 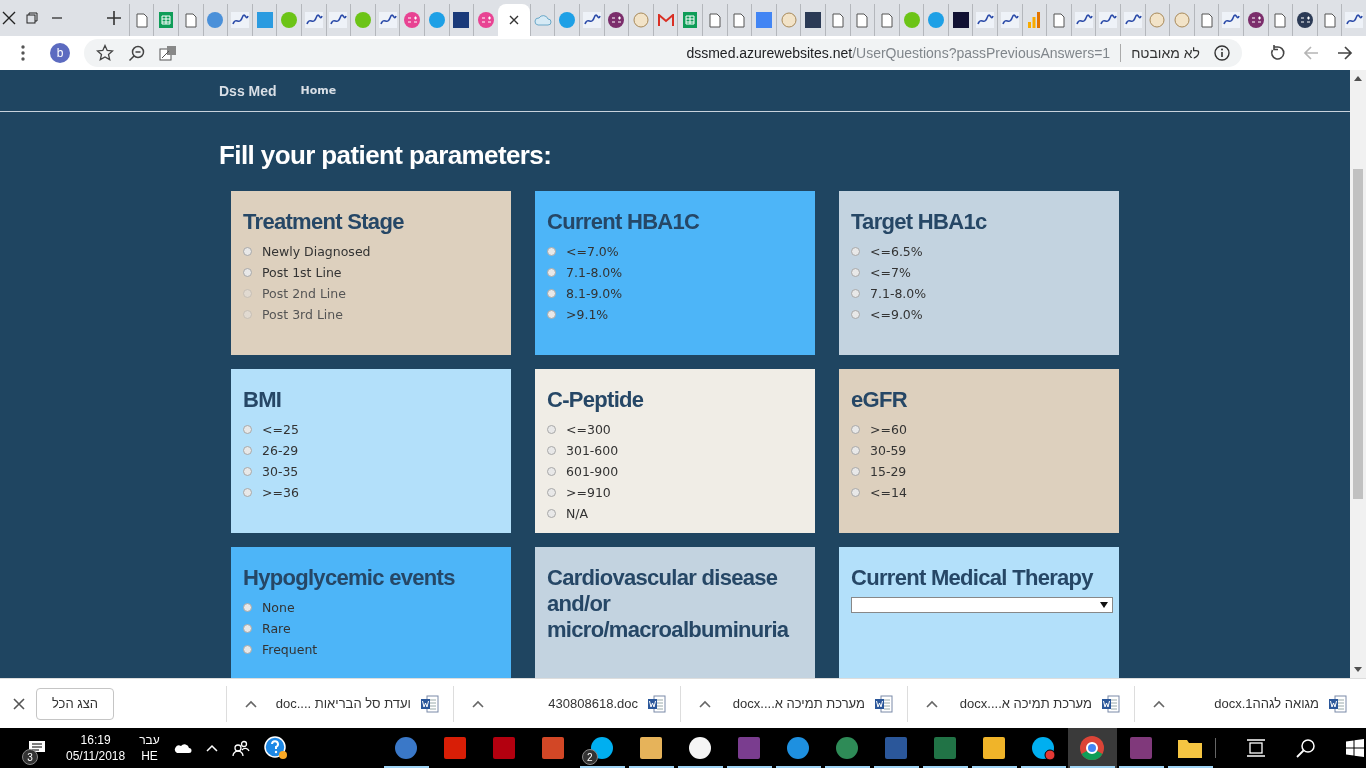 I want to click on task-view-icon, so click(x=1255, y=748).